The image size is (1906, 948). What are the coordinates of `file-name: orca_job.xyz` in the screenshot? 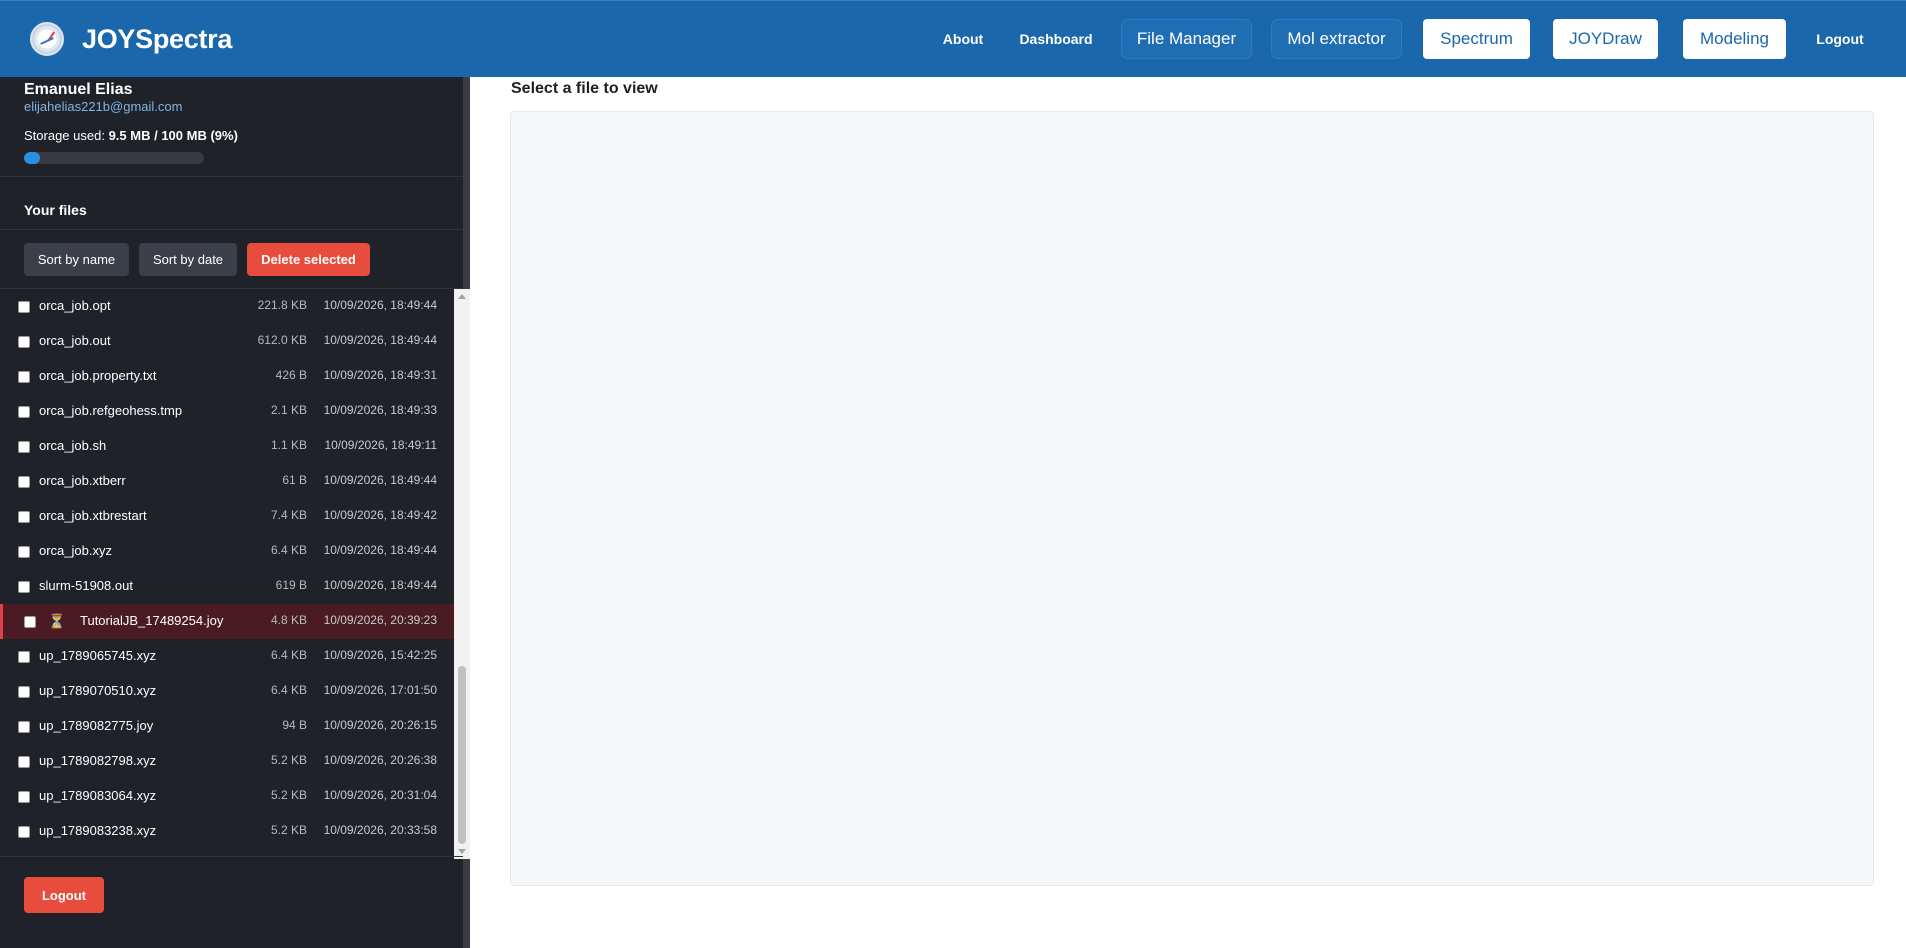 It's located at (75, 550).